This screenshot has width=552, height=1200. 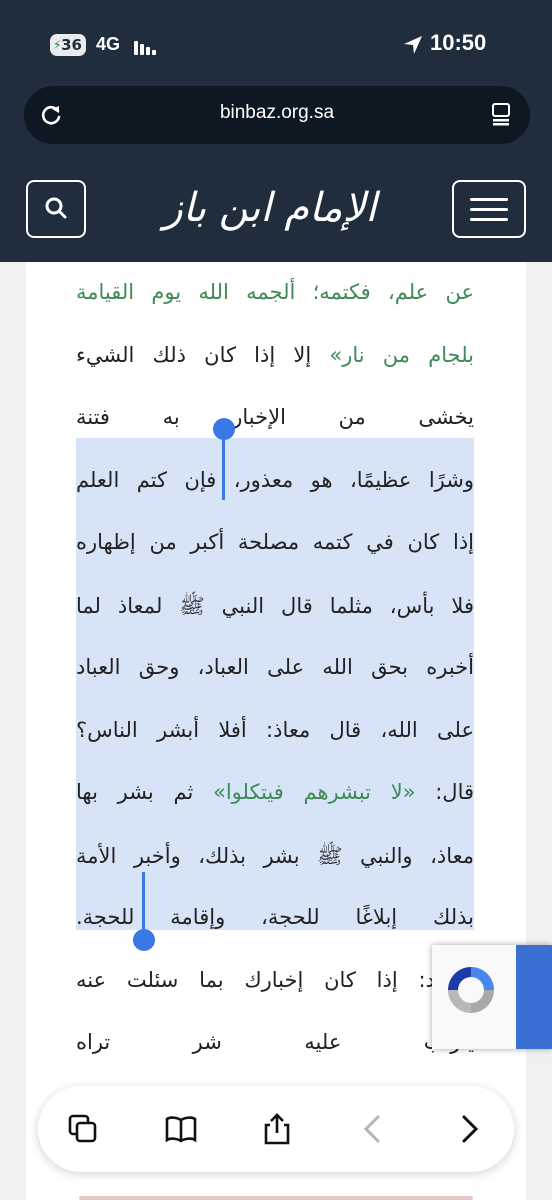 What do you see at coordinates (469, 1129) in the screenshot?
I see `forward-icon` at bounding box center [469, 1129].